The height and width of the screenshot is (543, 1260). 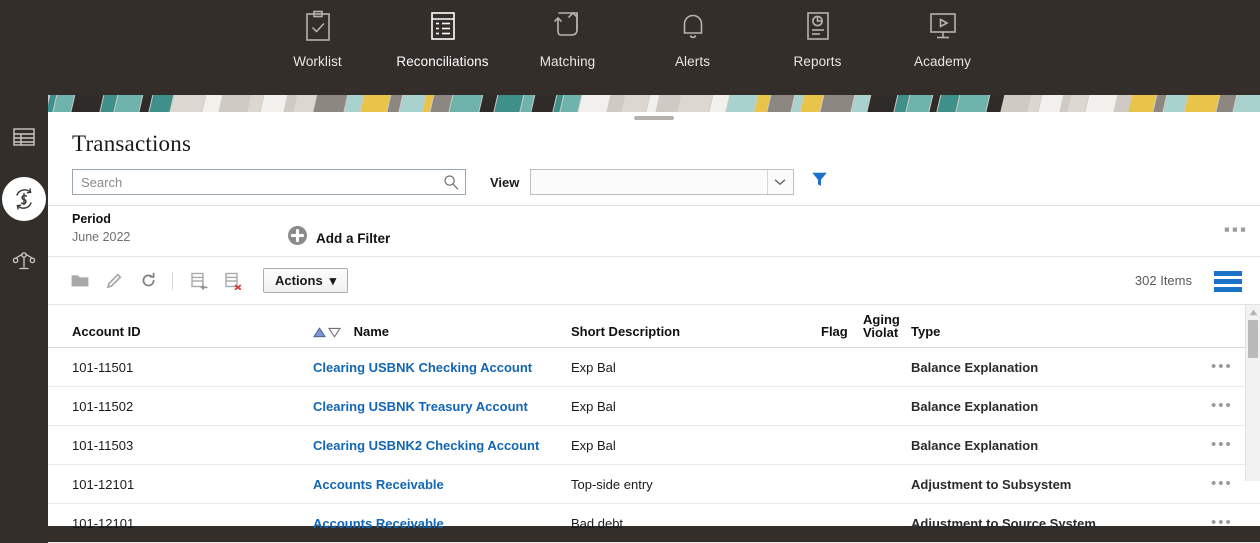 I want to click on edit-pencil-icon, so click(x=114, y=281).